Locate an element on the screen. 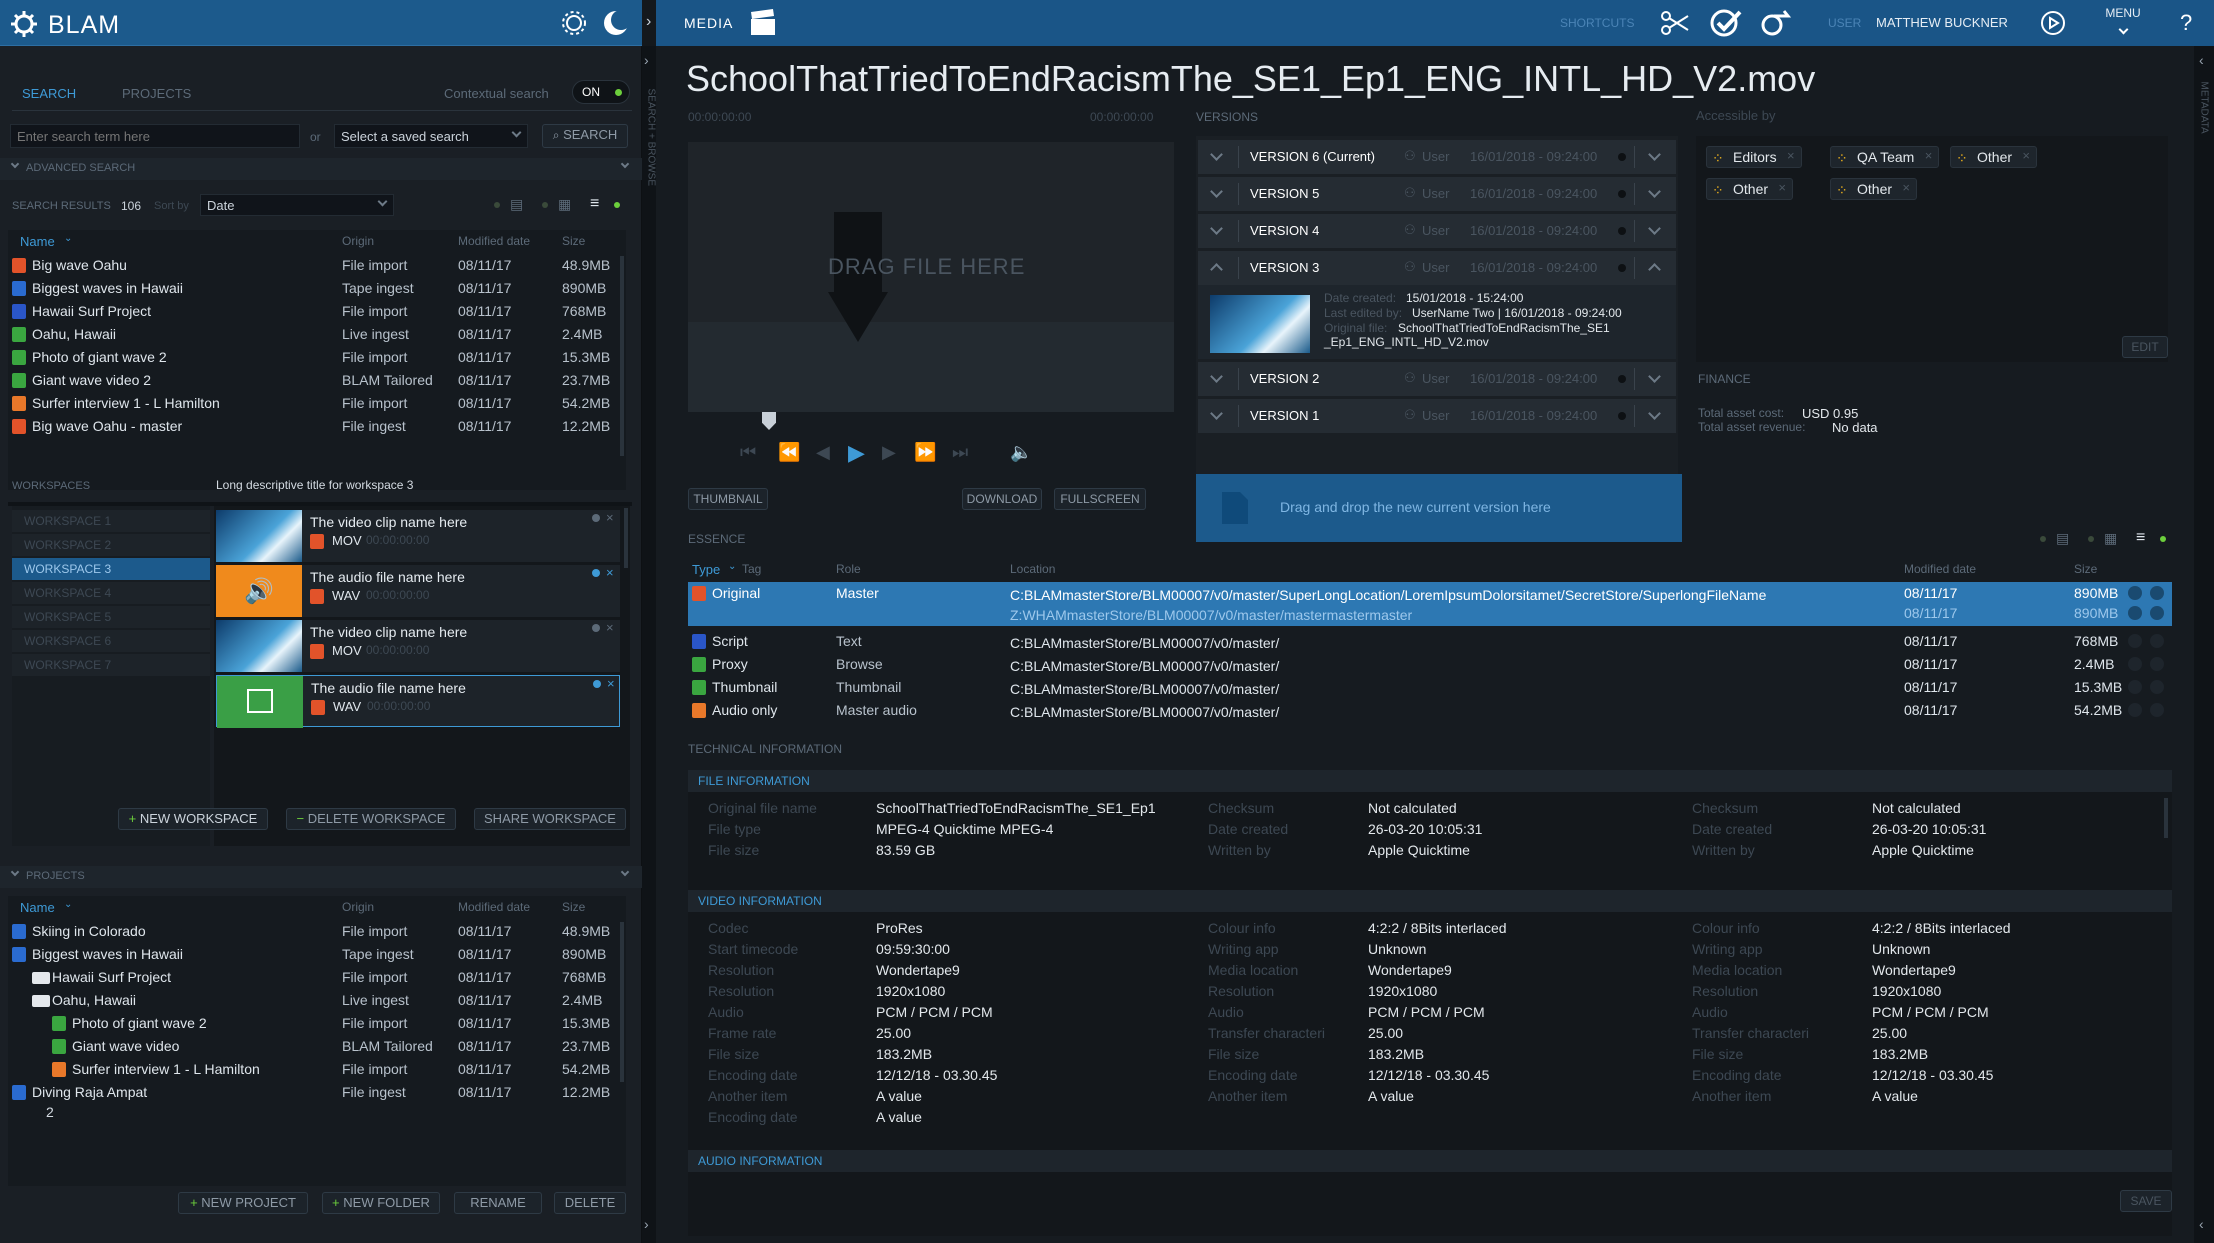  view-grid-icon: ▦ is located at coordinates (564, 204).